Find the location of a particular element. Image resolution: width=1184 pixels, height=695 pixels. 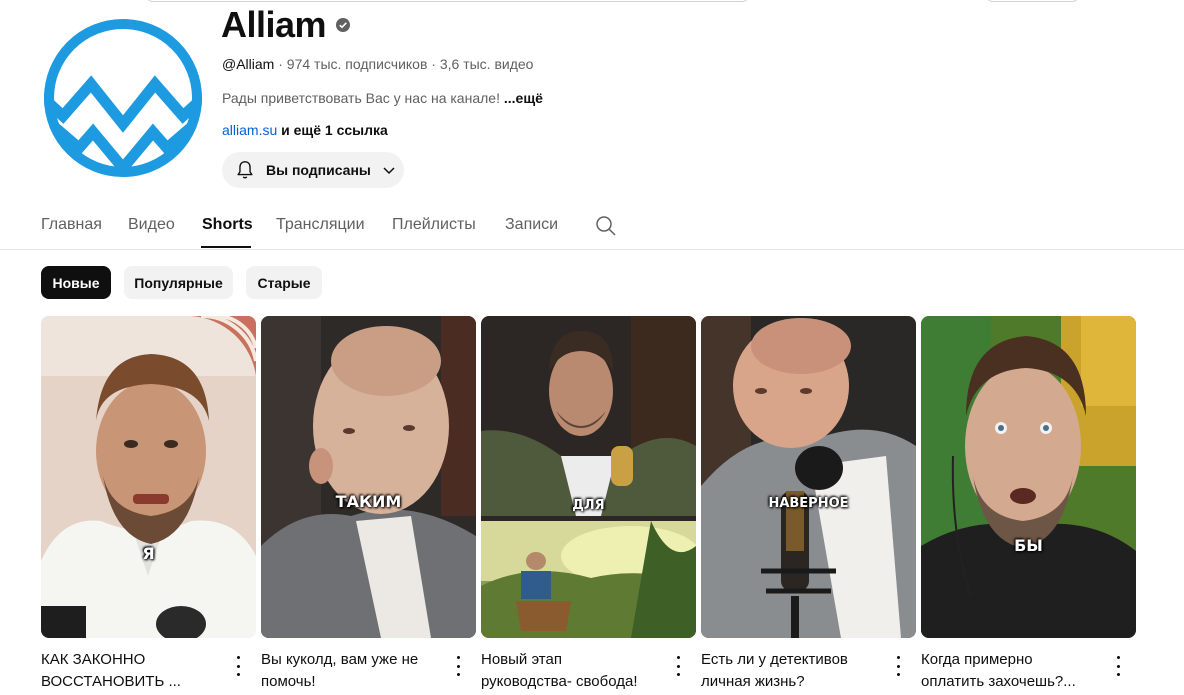

verified-icon is located at coordinates (343, 25).